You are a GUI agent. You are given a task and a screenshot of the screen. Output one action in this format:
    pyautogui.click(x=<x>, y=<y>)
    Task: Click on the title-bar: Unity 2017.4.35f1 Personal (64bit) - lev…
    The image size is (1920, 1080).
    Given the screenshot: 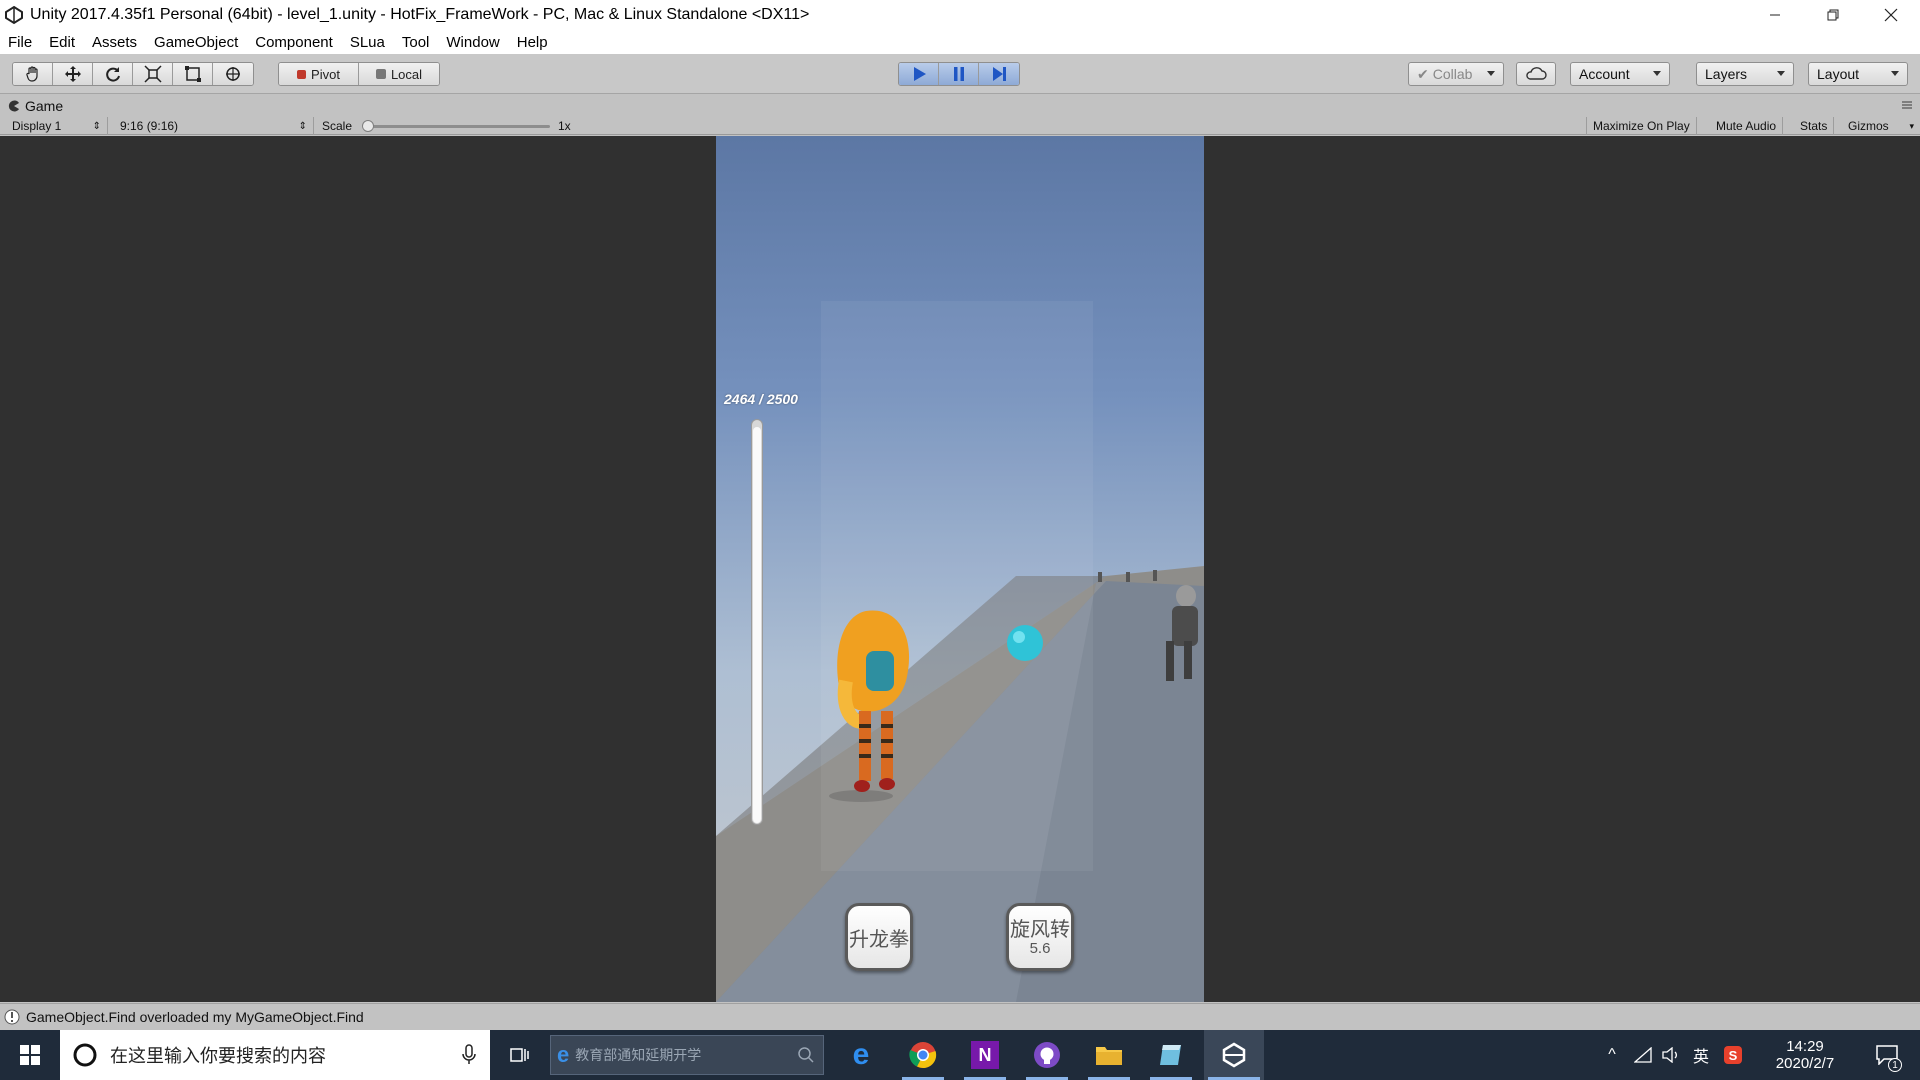 What is the action you would take?
    pyautogui.click(x=960, y=15)
    